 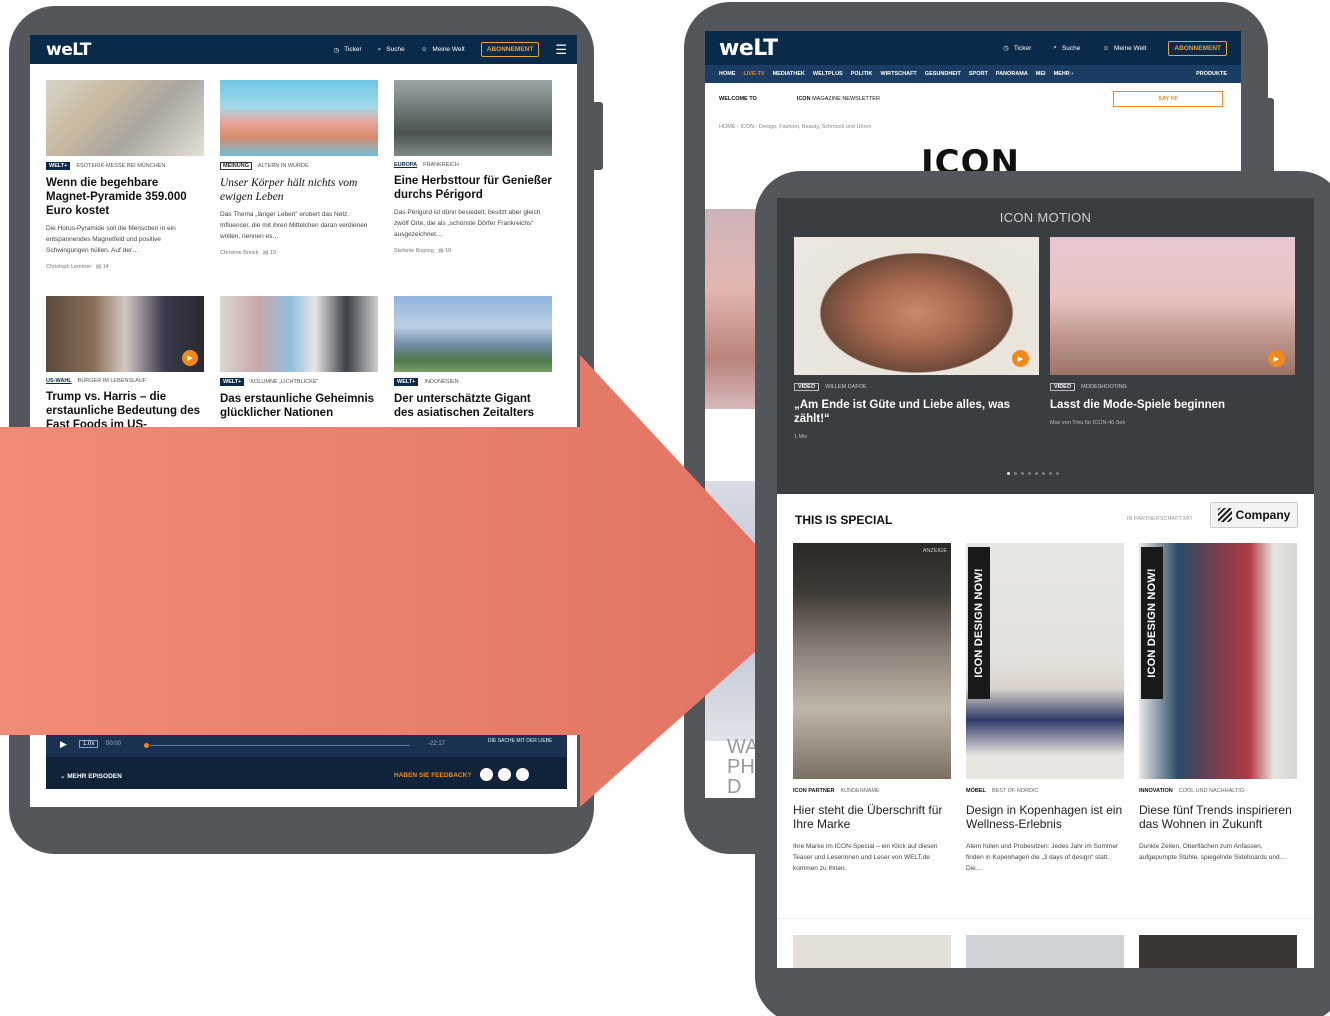 What do you see at coordinates (916, 387) in the screenshot?
I see `video-tags: VIDEO WILLEM DAFOE` at bounding box center [916, 387].